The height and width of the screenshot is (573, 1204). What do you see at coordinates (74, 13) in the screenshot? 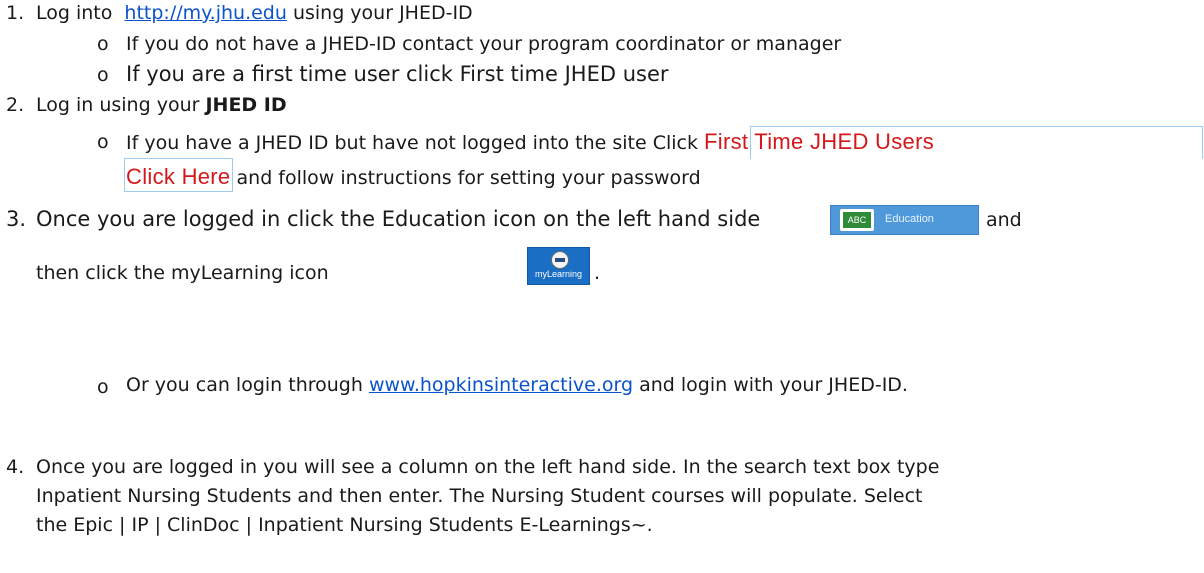
I see `item-1-prefix: Log into` at bounding box center [74, 13].